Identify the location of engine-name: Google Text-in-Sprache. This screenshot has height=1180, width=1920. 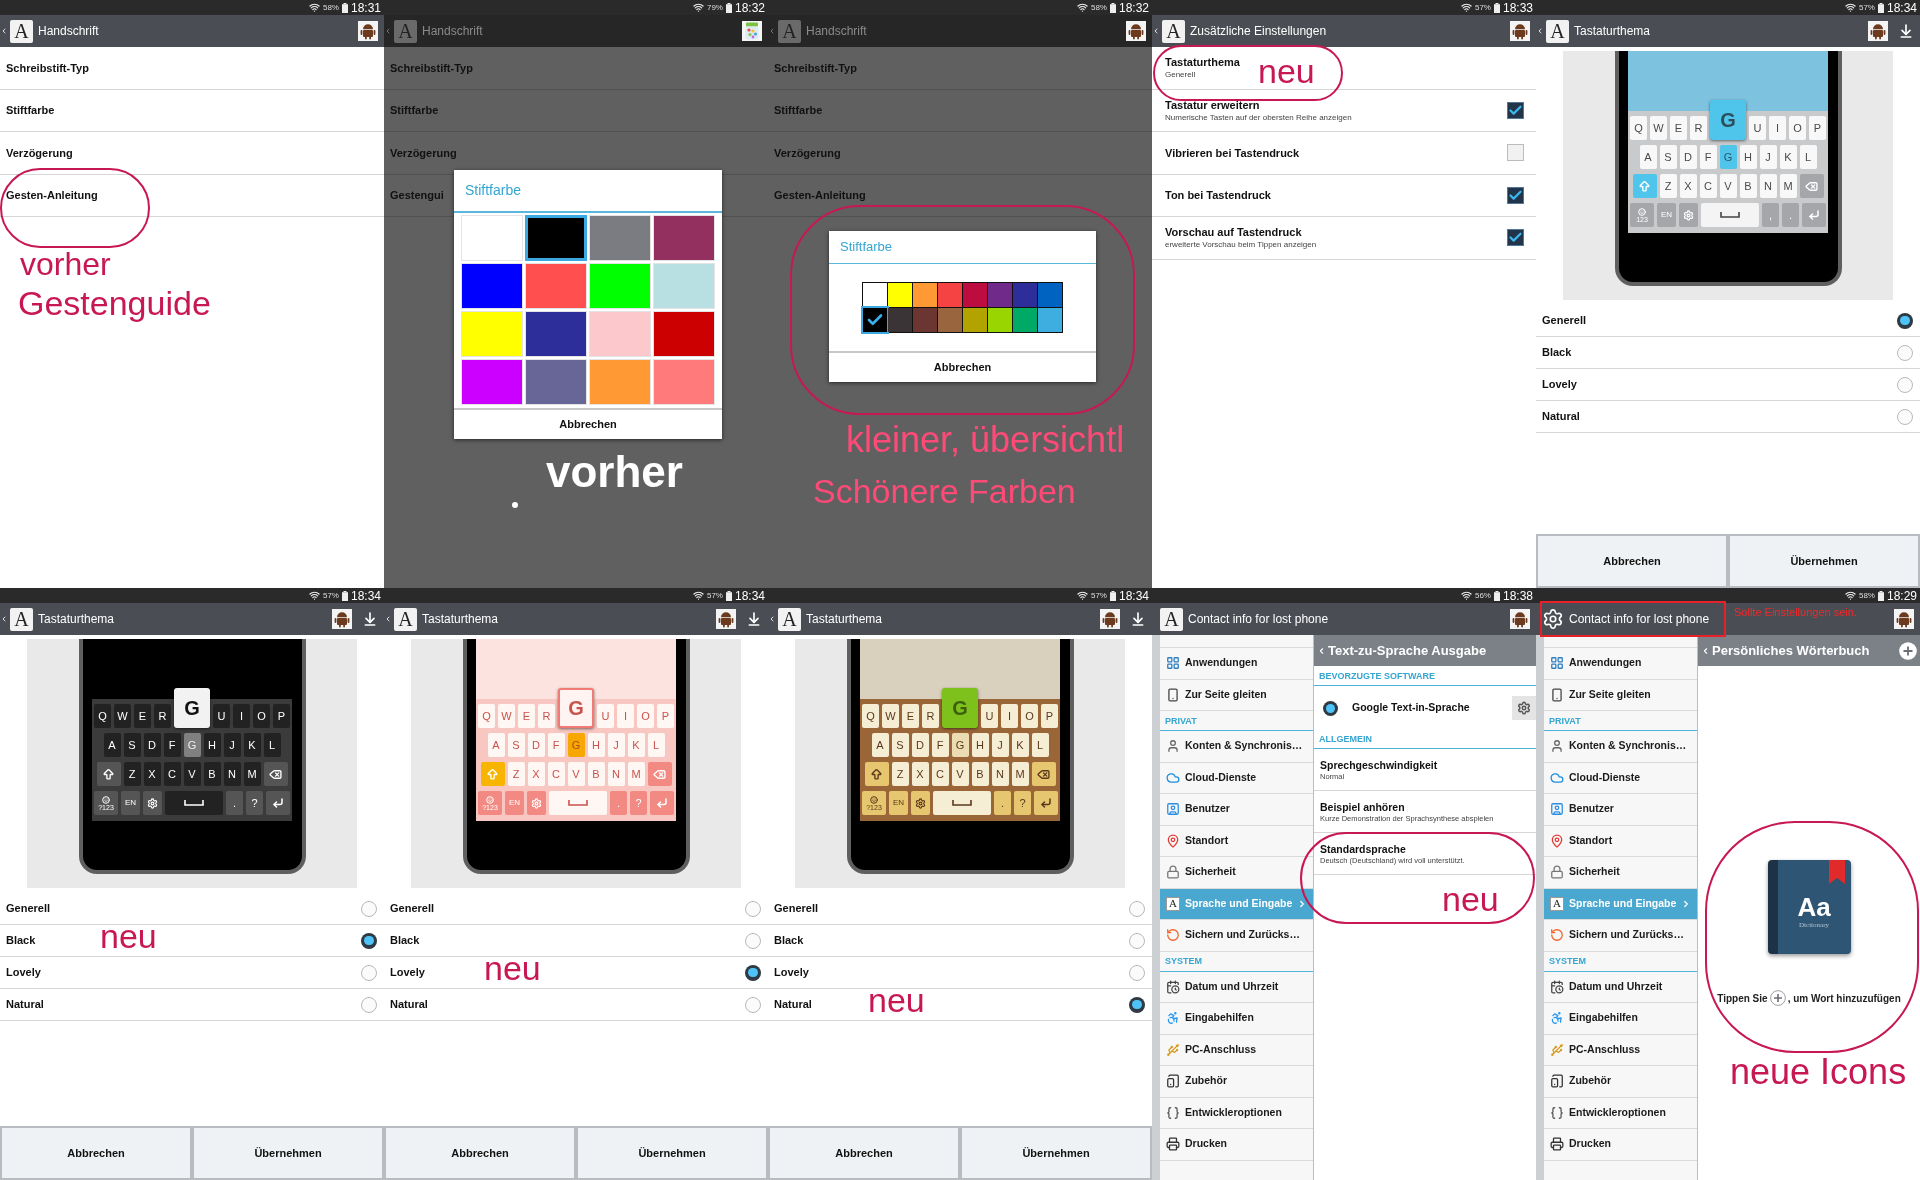
(1411, 708).